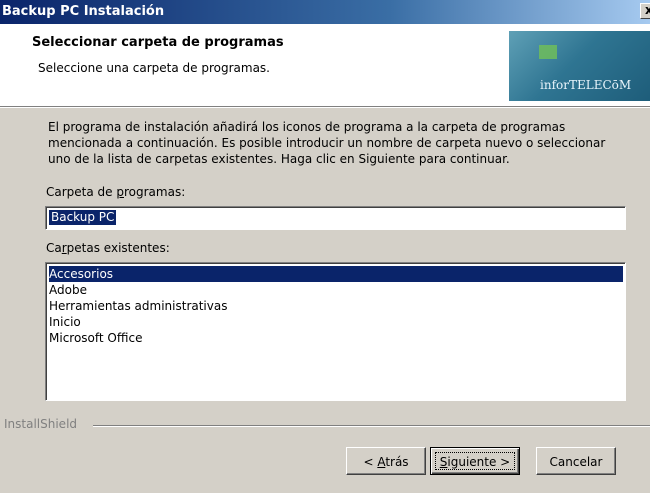  I want to click on label-text: Carpeta de, so click(81, 192).